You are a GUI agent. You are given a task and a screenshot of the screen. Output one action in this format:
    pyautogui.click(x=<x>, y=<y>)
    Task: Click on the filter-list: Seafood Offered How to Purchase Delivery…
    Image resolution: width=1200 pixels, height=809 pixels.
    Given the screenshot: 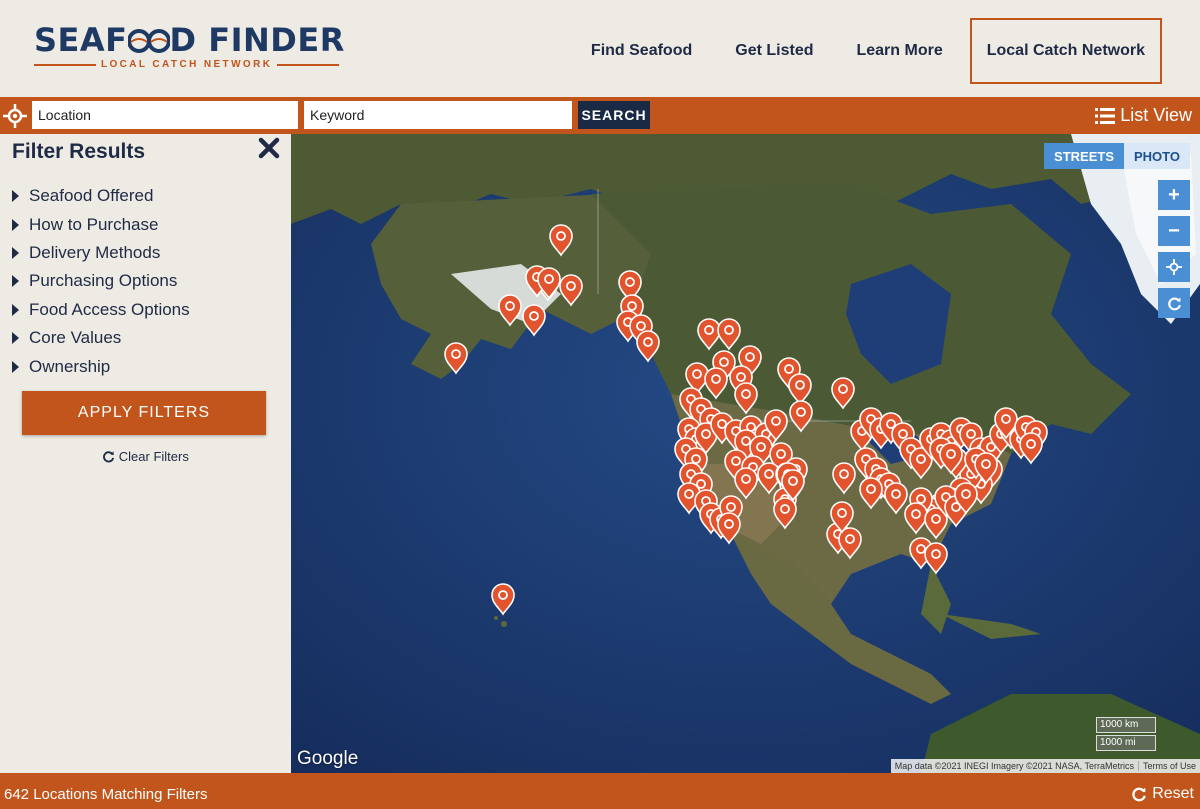 What is the action you would take?
    pyautogui.click(x=101, y=281)
    